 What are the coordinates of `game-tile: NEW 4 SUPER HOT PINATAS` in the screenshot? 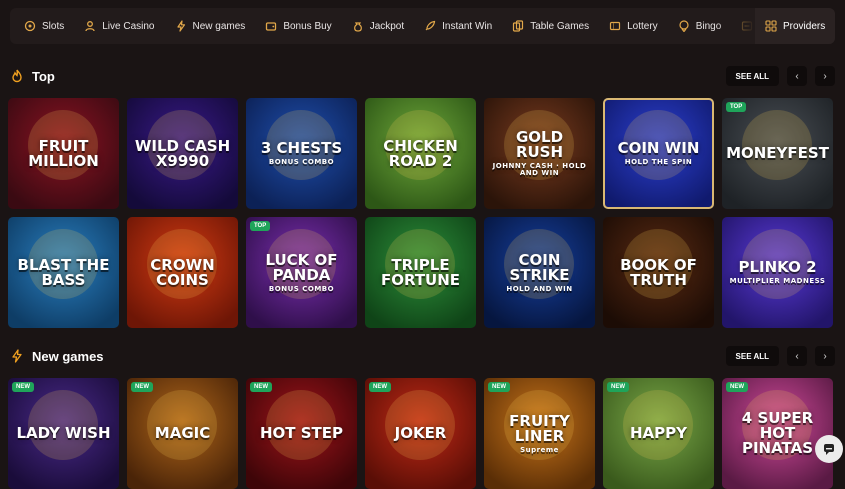 It's located at (777, 433).